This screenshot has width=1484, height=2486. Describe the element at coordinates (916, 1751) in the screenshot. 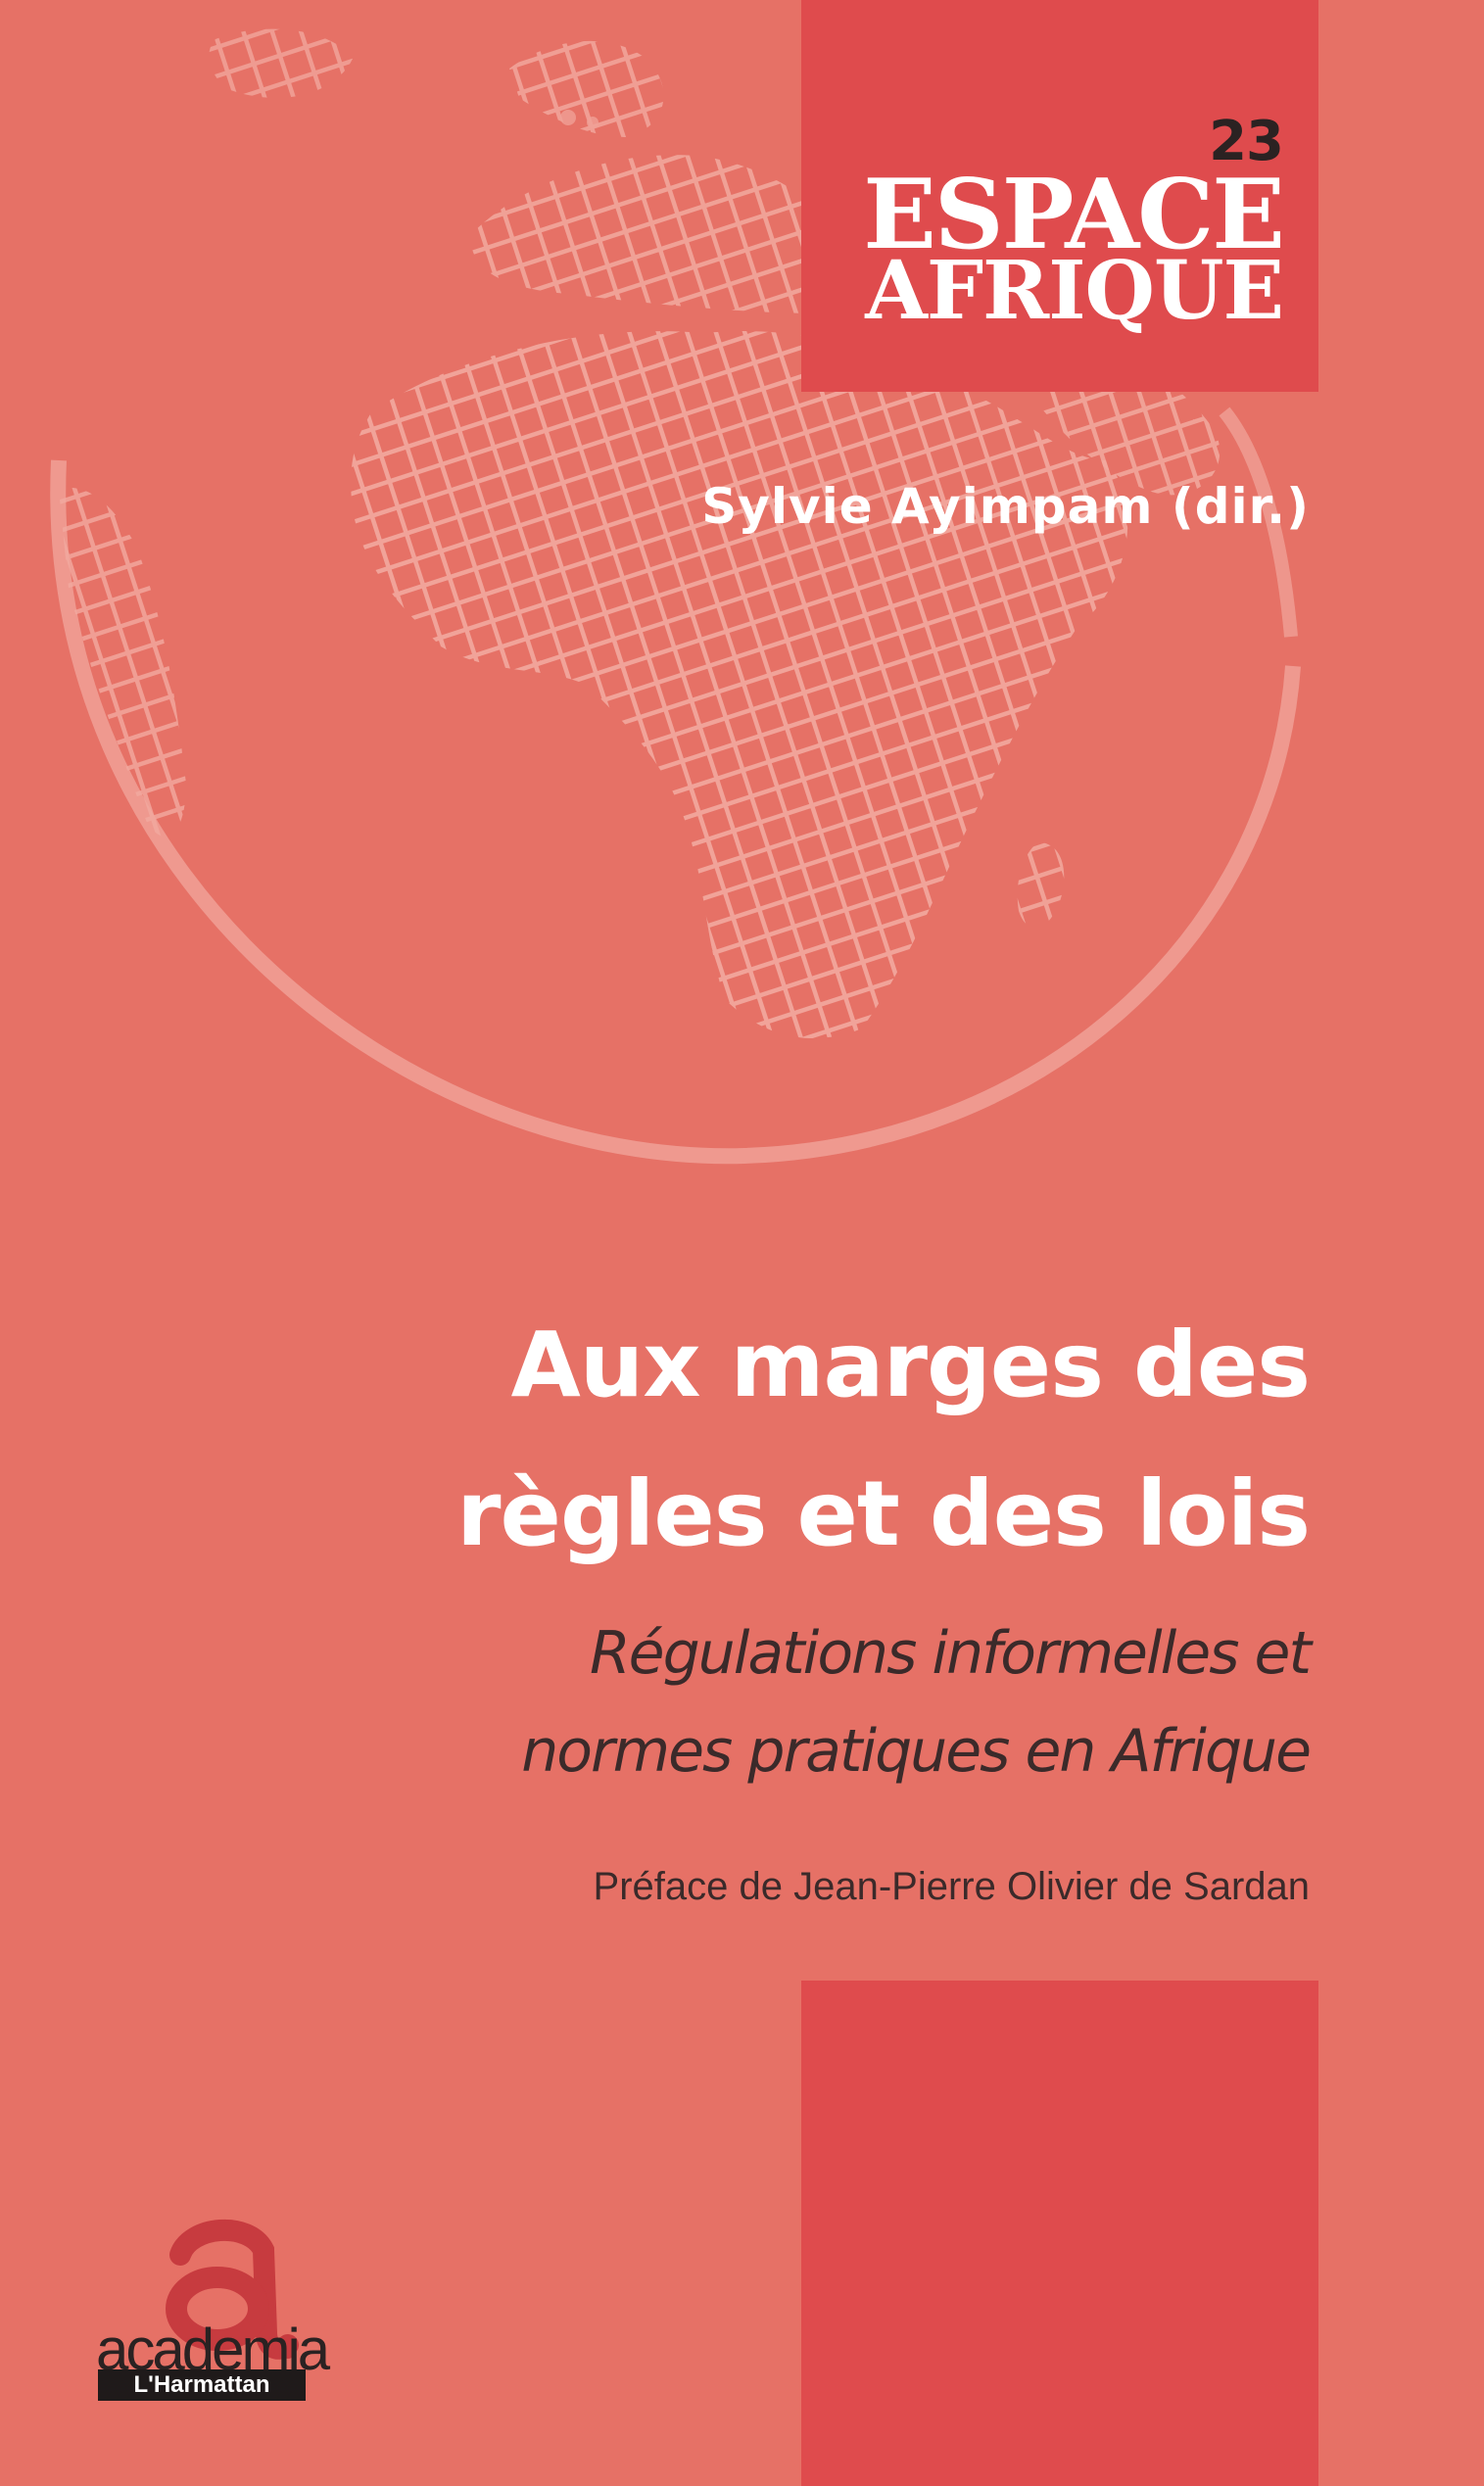

I see `book-subtitle-line2: normes pratiques en Afrique` at that location.